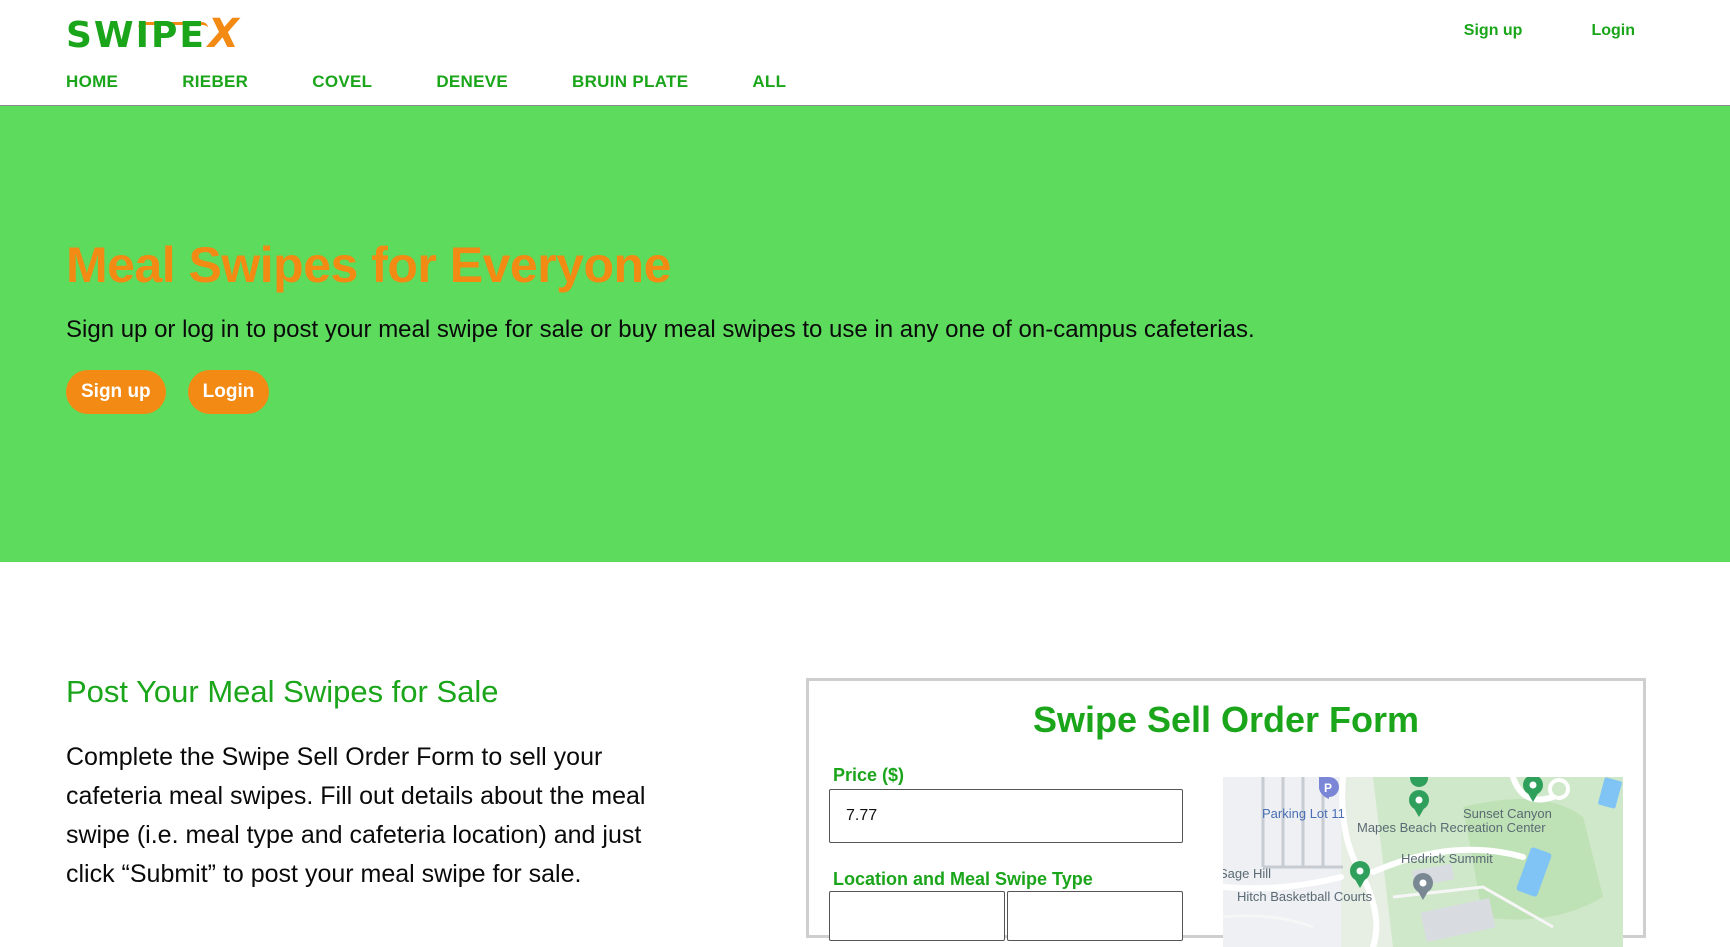 The image size is (1730, 947). Describe the element at coordinates (168, 392) in the screenshot. I see `hero-actions: Sign up Login` at that location.